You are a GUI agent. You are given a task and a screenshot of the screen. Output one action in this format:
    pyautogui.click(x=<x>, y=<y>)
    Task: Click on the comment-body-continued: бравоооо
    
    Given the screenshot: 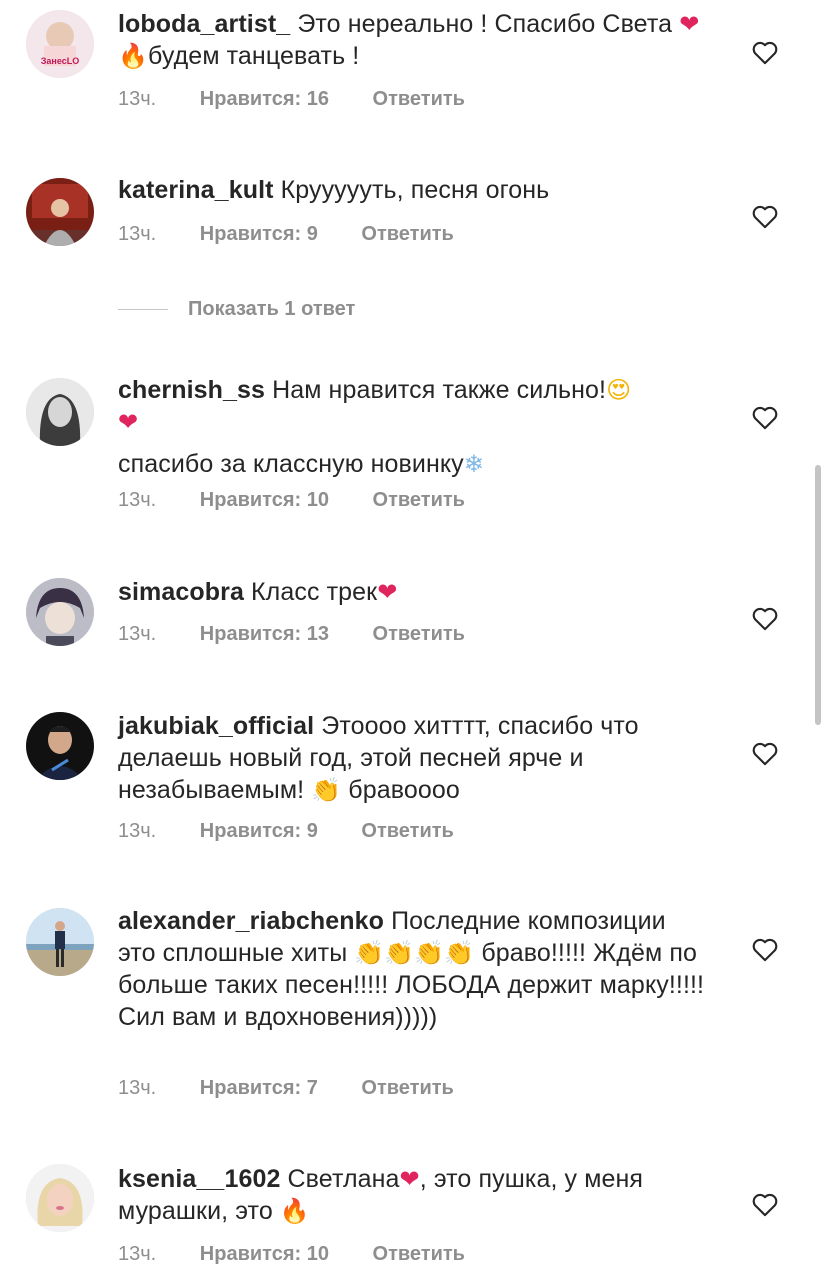 What is the action you would take?
    pyautogui.click(x=400, y=790)
    